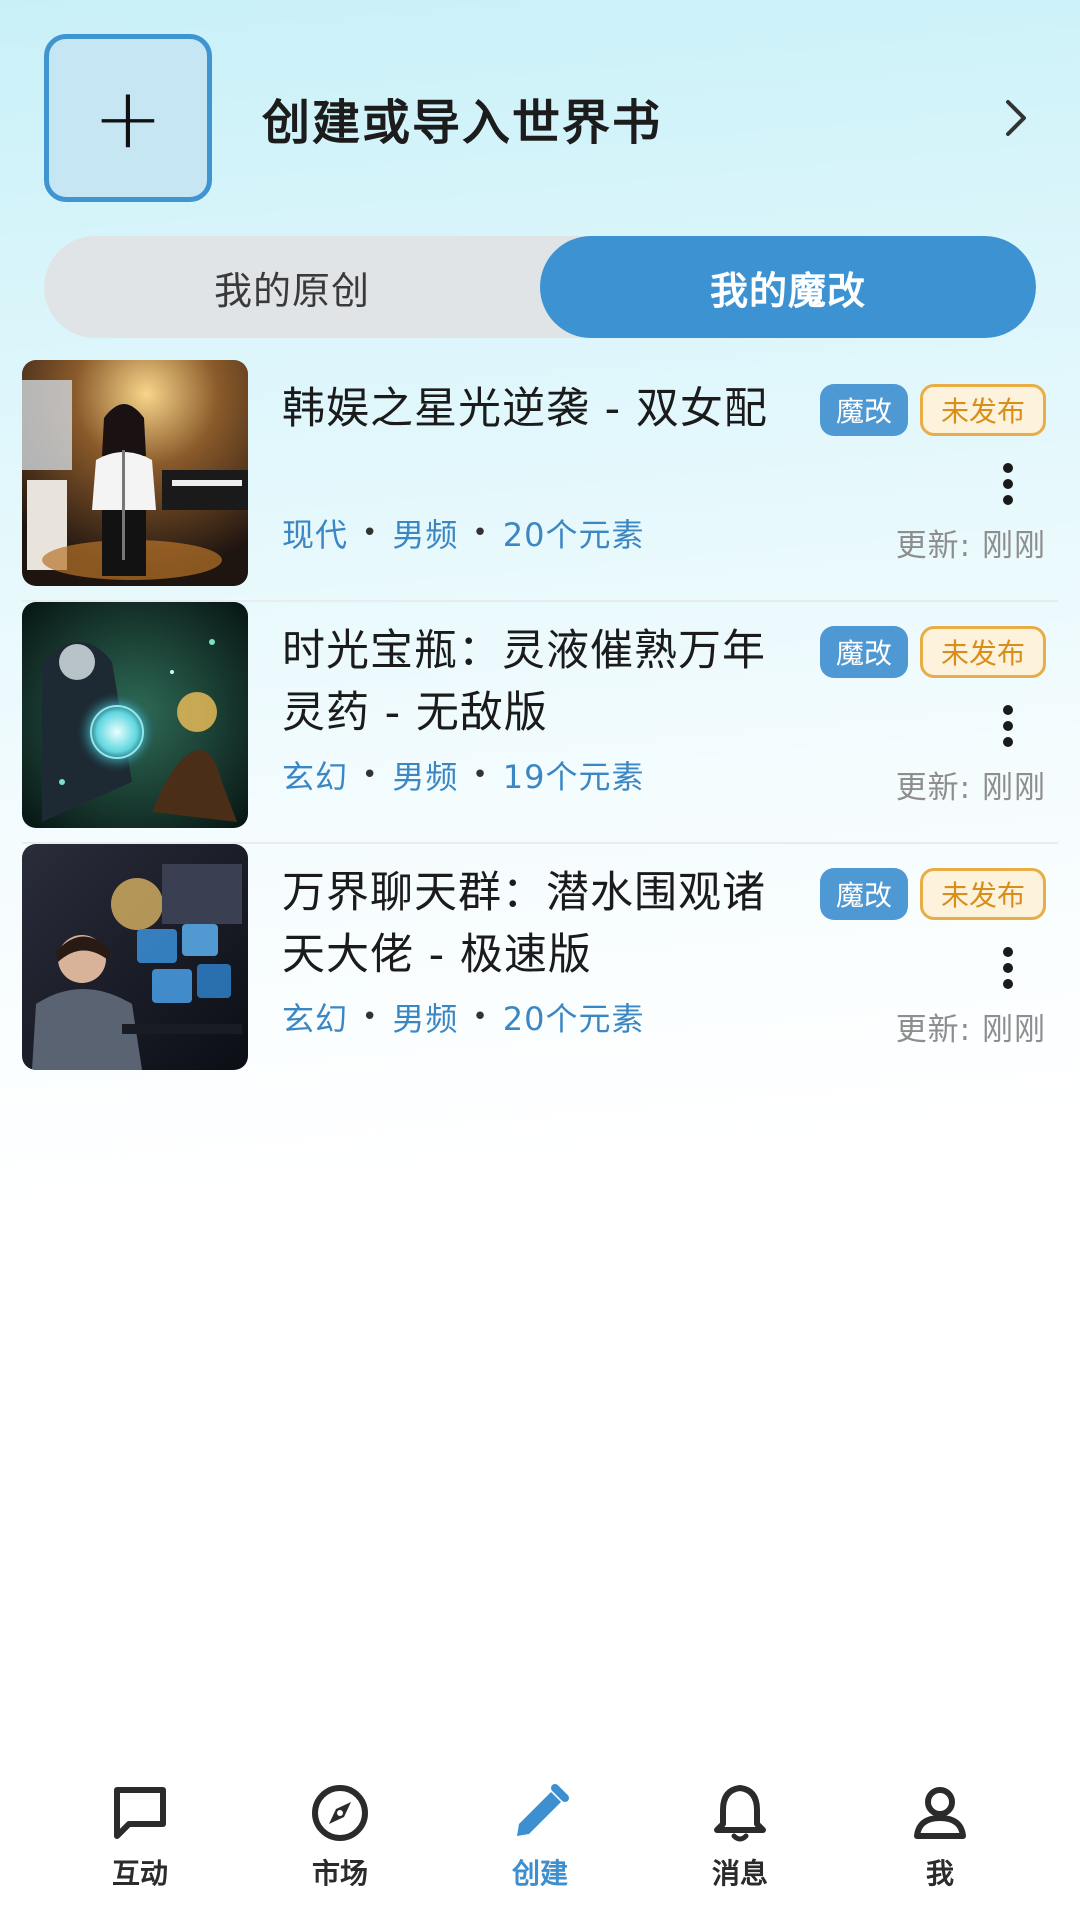 This screenshot has width=1080, height=1920. What do you see at coordinates (139, 1873) in the screenshot?
I see `nav-label: 互动` at bounding box center [139, 1873].